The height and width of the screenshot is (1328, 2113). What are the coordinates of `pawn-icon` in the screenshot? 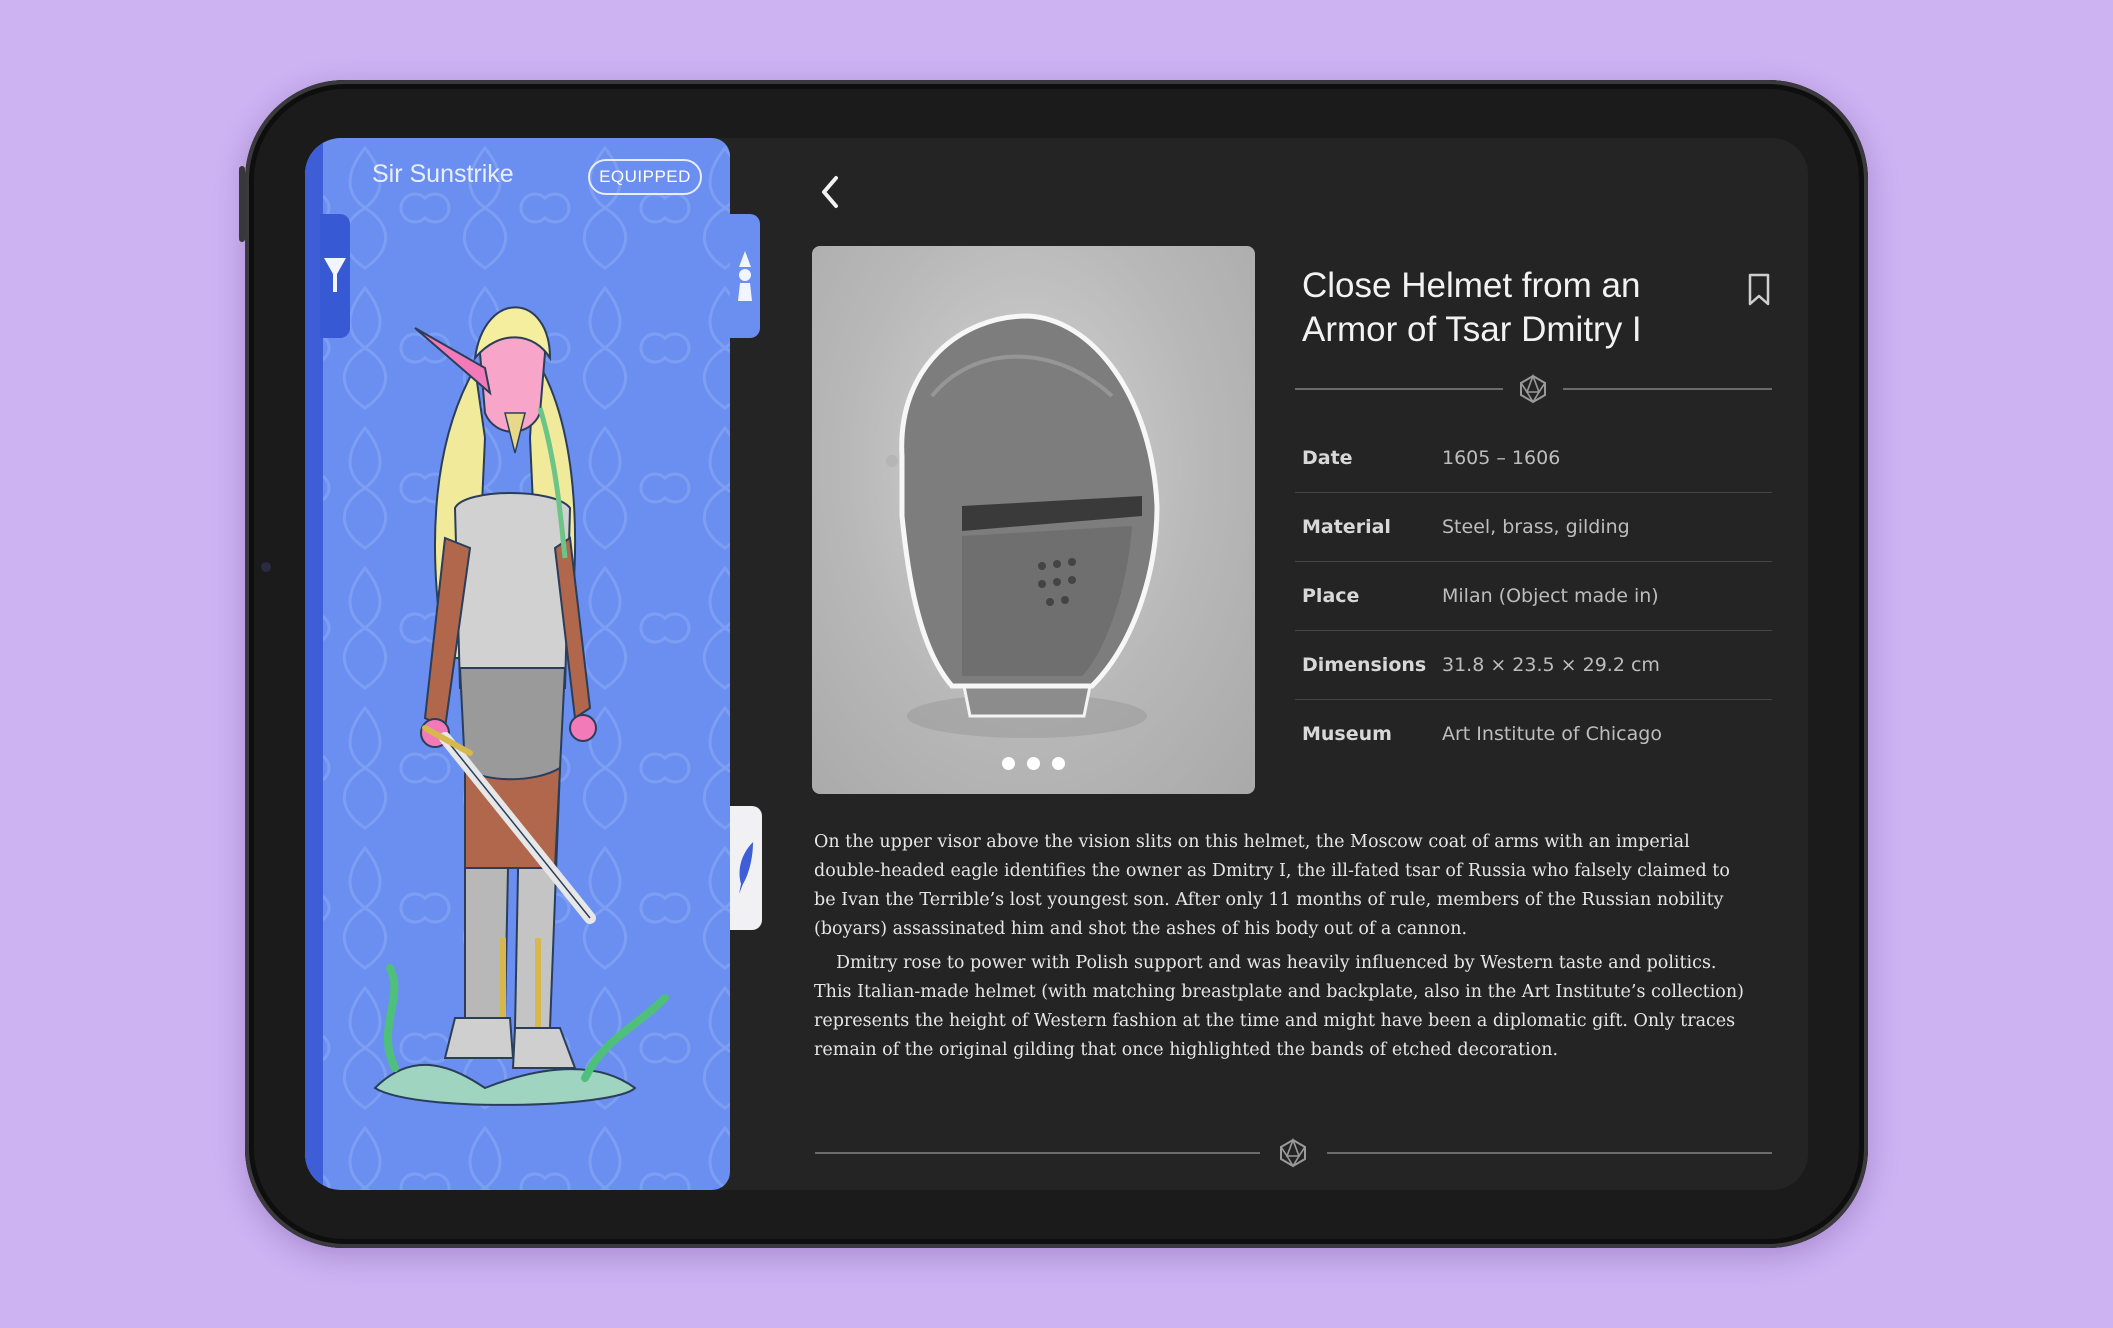 It's located at (745, 276).